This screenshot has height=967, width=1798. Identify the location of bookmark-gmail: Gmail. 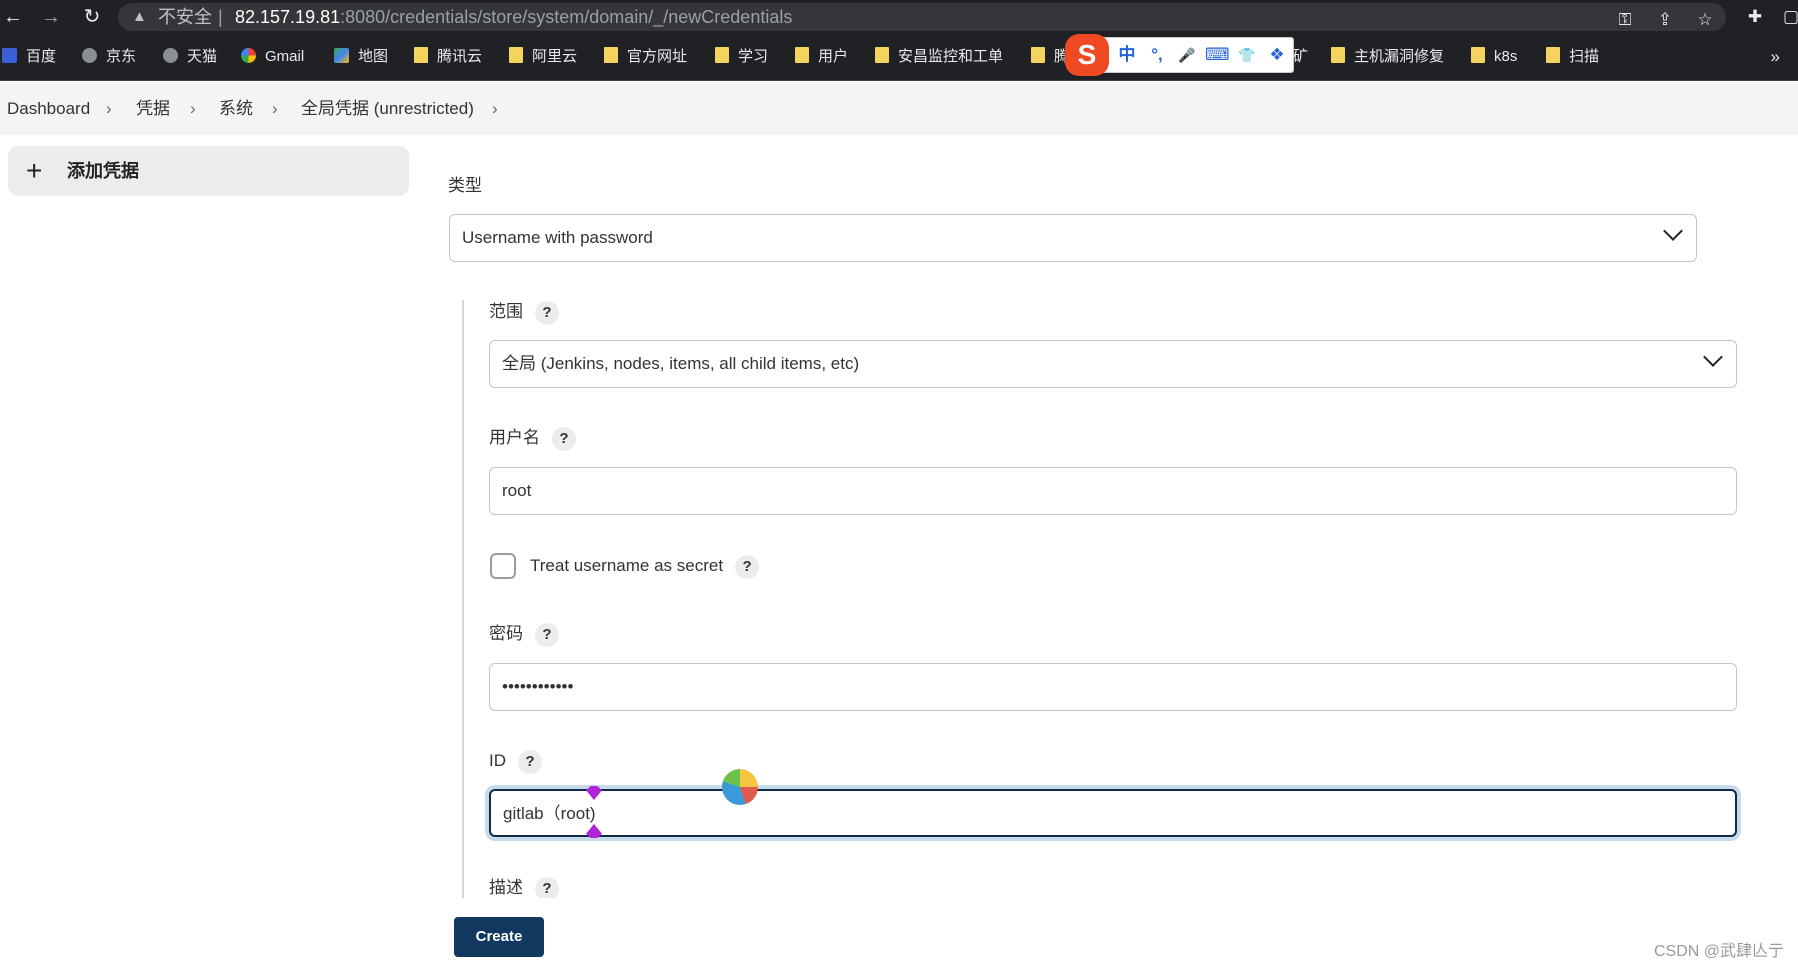
(272, 57).